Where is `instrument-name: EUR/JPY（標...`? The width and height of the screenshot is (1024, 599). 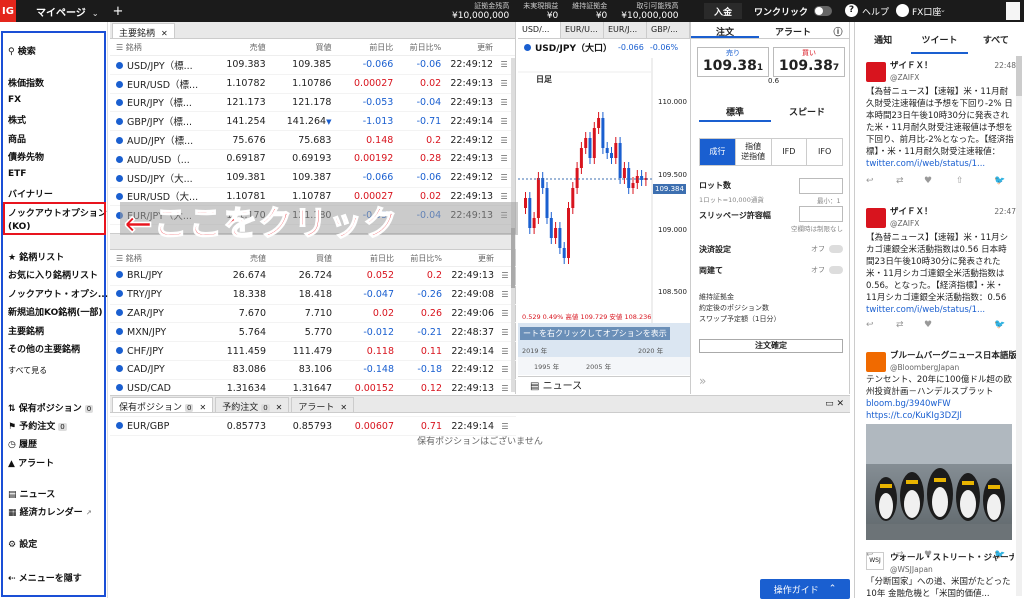 instrument-name: EUR/JPY（標... is located at coordinates (159, 102).